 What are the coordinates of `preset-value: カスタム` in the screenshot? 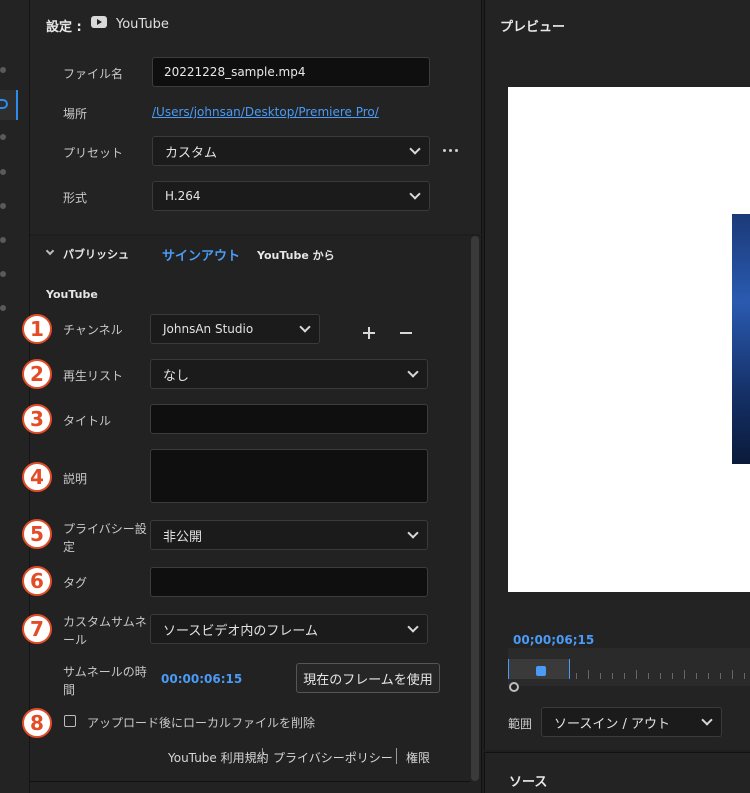 It's located at (191, 153).